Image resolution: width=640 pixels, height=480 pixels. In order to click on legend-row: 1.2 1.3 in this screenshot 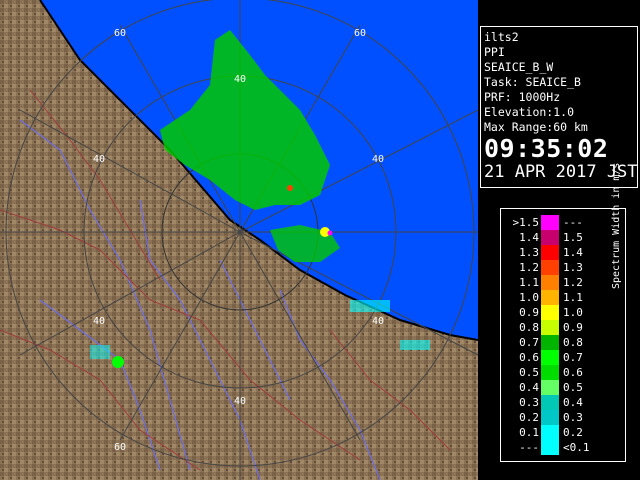, I will do `click(563, 267)`.